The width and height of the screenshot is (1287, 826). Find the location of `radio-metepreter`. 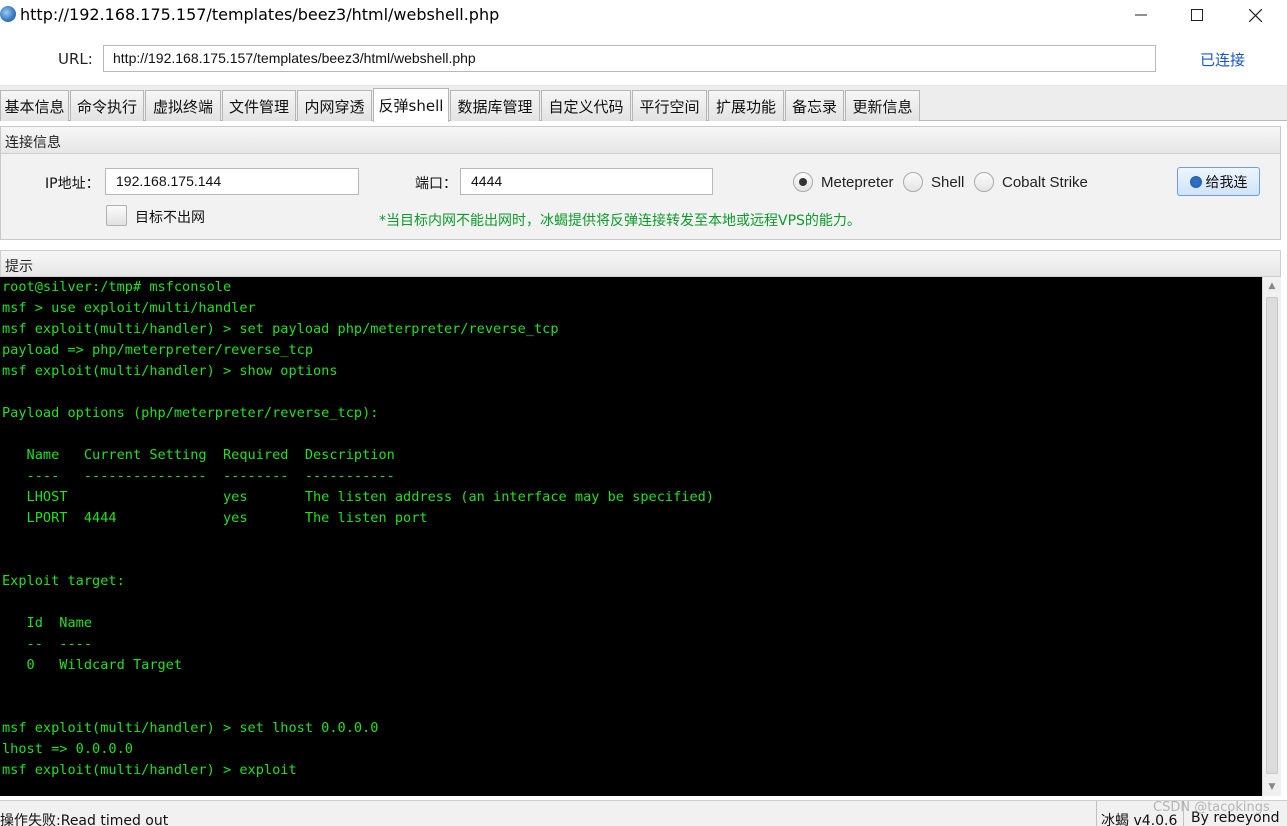

radio-metepreter is located at coordinates (803, 182).